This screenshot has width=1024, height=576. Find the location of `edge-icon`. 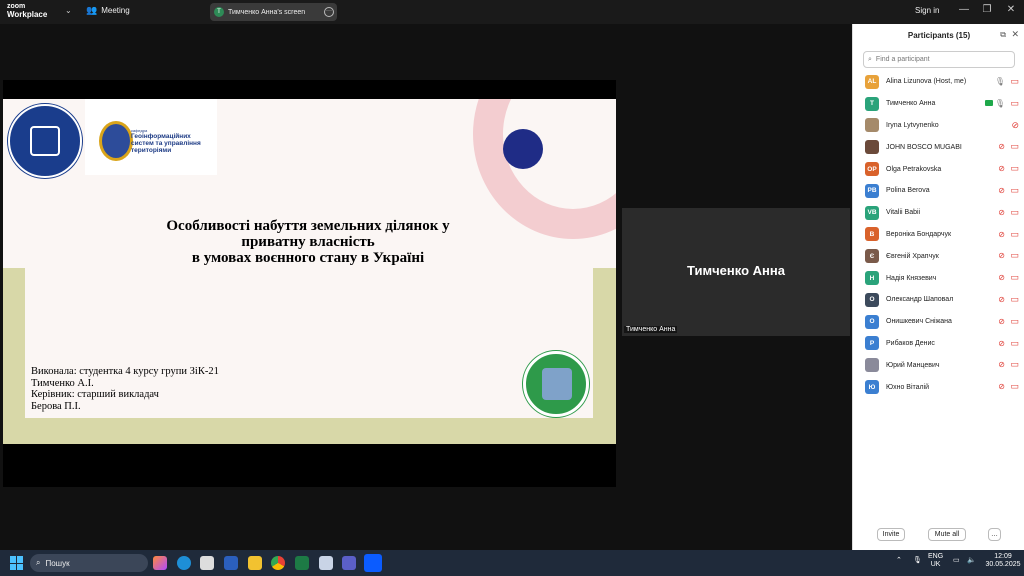

edge-icon is located at coordinates (184, 563).